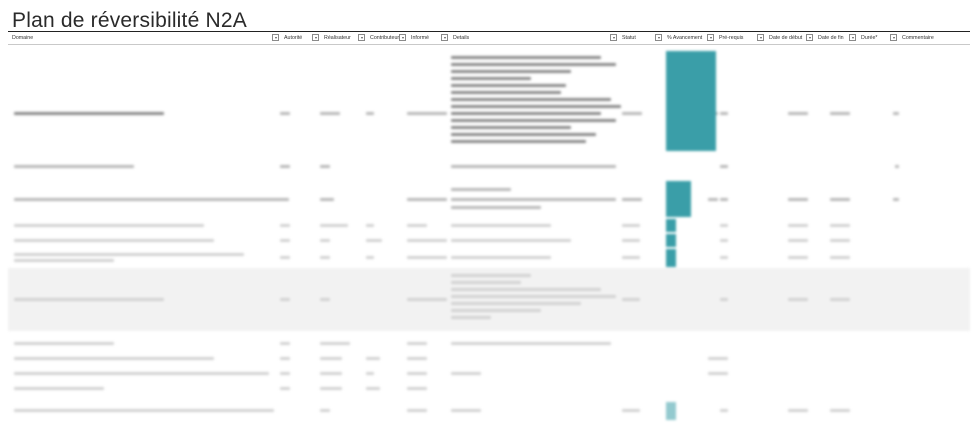  What do you see at coordinates (129, 20) in the screenshot?
I see `page-title: Plan de réversibilité N2A` at bounding box center [129, 20].